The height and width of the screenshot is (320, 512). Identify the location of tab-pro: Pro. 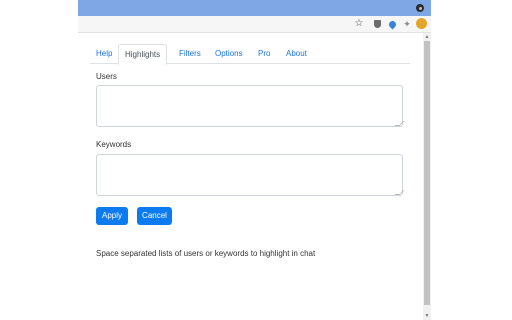
(264, 54).